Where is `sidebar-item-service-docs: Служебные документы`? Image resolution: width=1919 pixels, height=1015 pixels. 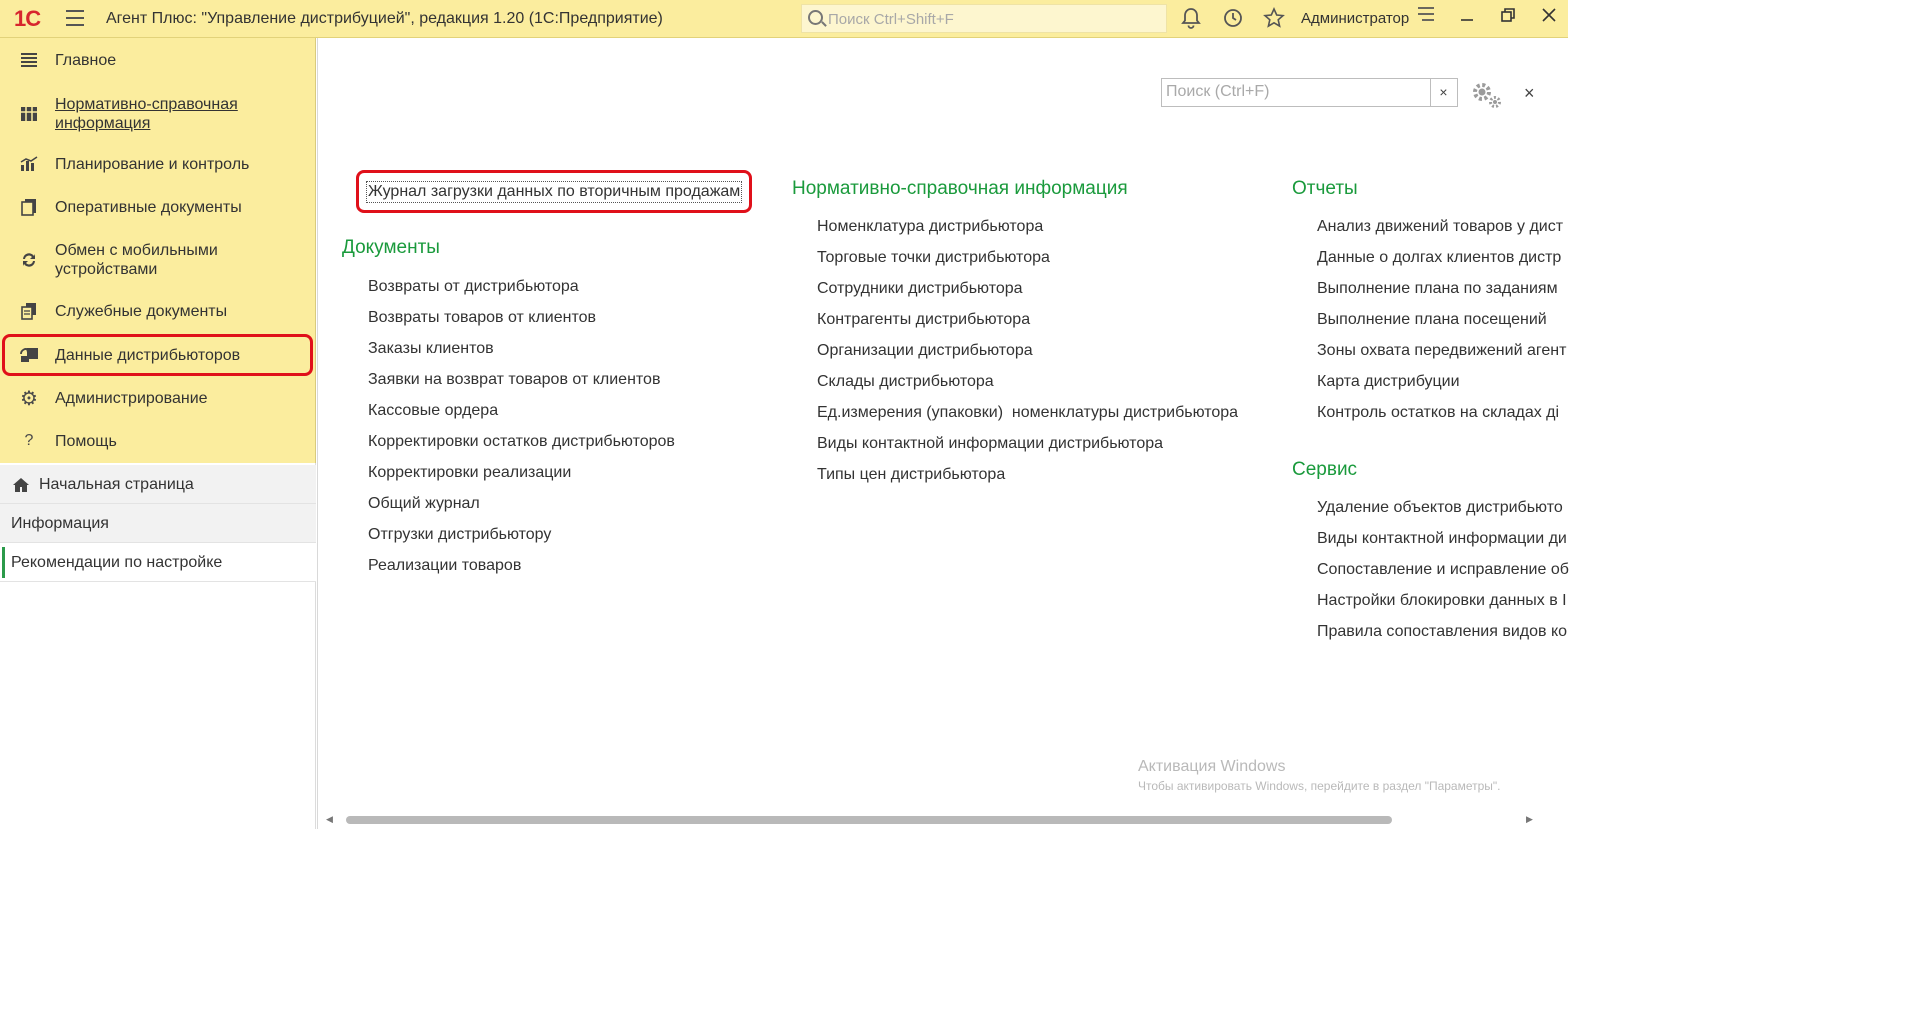 sidebar-item-service-docs: Служебные документы is located at coordinates (158, 311).